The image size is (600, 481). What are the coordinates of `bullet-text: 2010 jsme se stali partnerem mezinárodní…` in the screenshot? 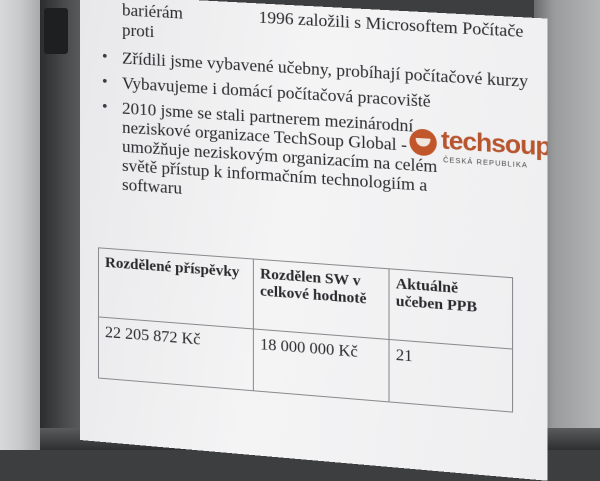 It's located at (280, 148).